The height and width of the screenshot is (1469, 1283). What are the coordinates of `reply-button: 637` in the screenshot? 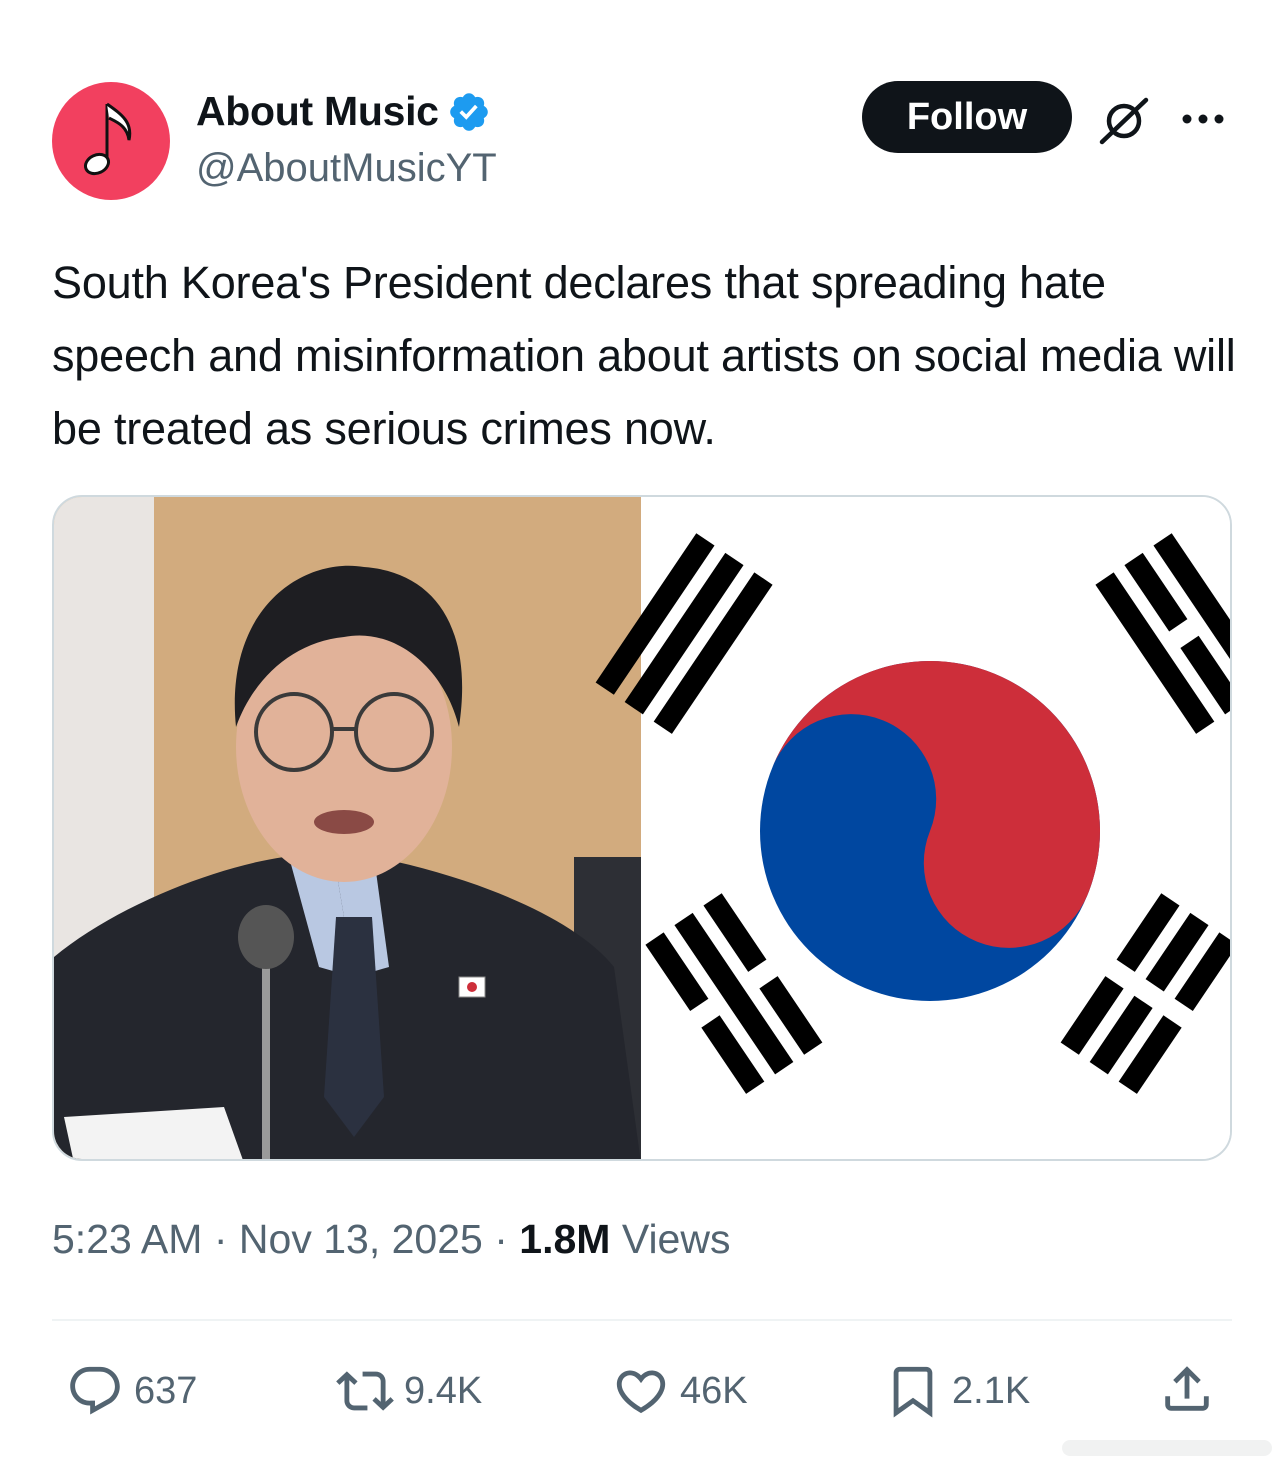 It's located at (131, 1391).